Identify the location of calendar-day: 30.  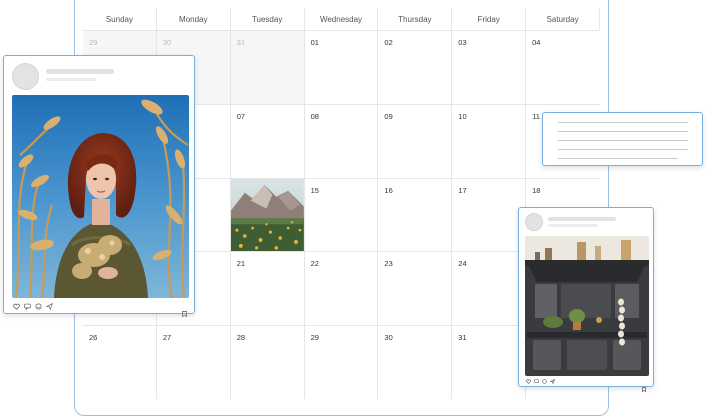
(415, 362).